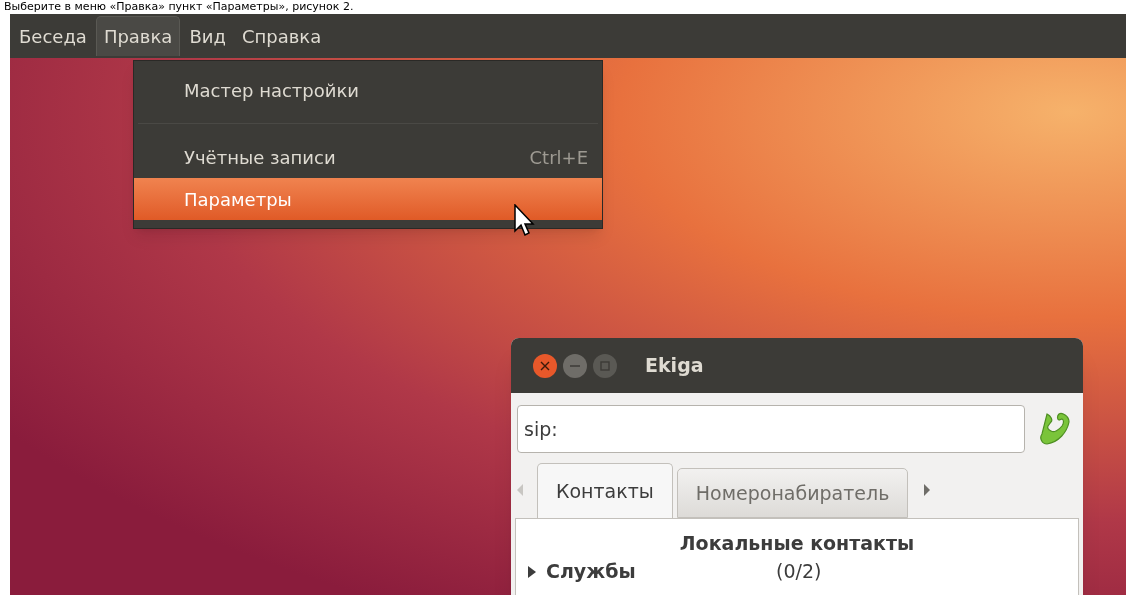  I want to click on tab: Контакты, so click(605, 490).